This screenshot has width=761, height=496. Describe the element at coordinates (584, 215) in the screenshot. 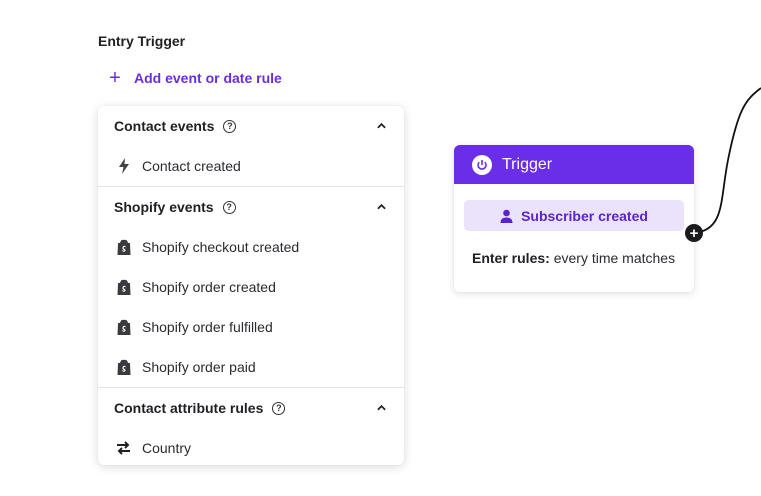

I see `subscriber-created-label: Subscriber created` at that location.